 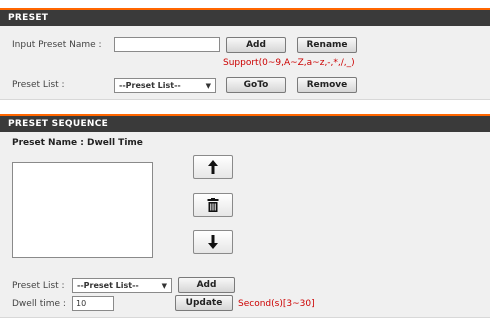 I want to click on add-sequence-button: Add, so click(x=206, y=285).